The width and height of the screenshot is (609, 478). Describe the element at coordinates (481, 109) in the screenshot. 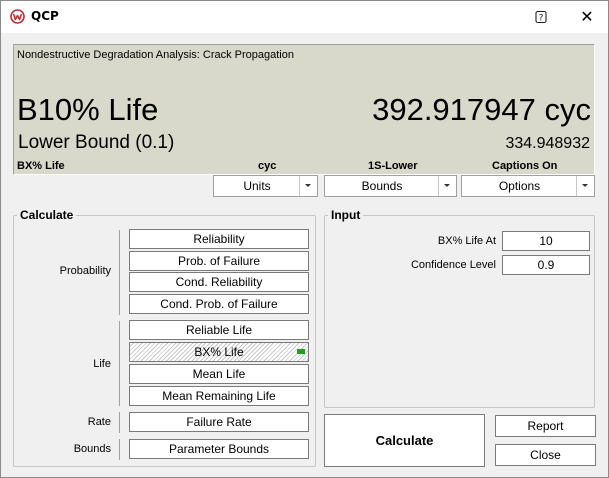

I see `result-value: 392.917947 cyc` at that location.